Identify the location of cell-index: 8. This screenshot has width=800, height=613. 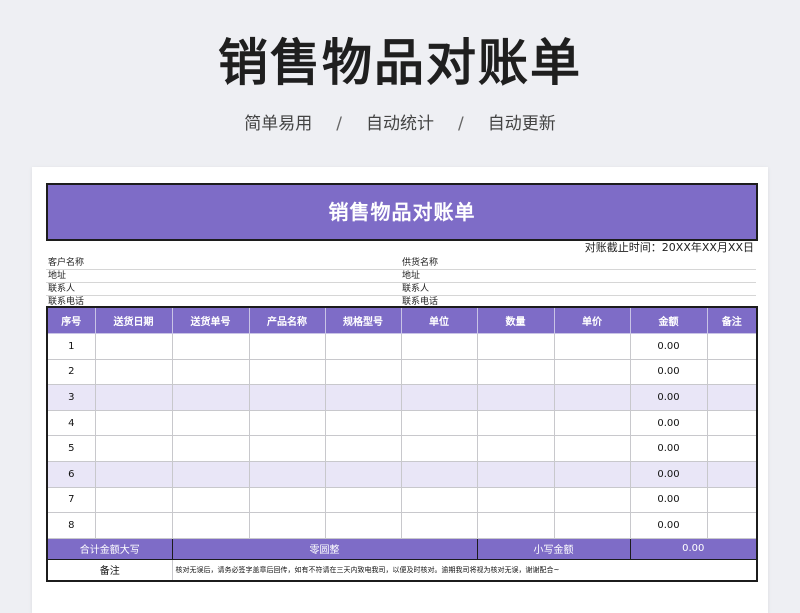
(71, 525).